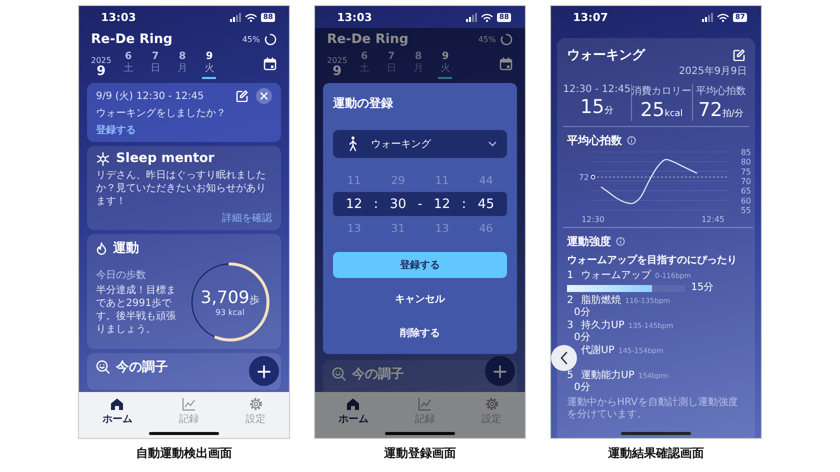 The image size is (840, 472). I want to click on detected-time: 9/9 (火) 12:30 - 12:45, so click(150, 96).